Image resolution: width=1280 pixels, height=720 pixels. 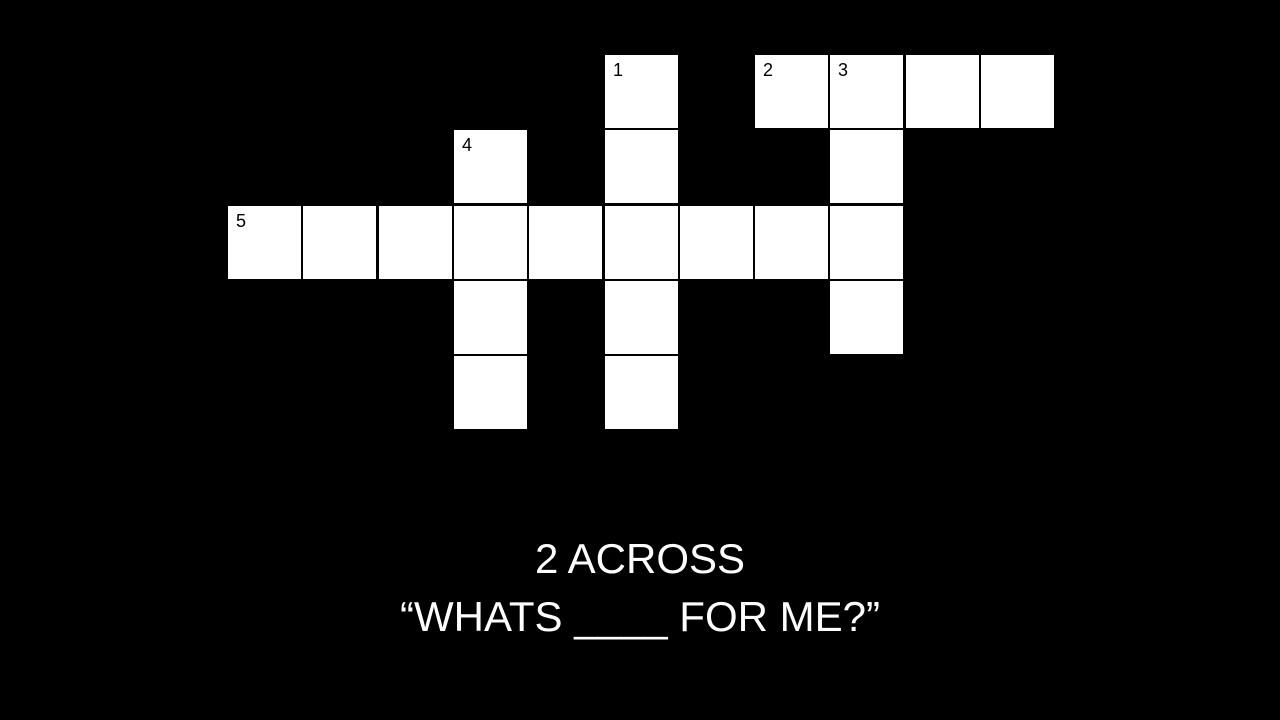 What do you see at coordinates (791, 91) in the screenshot?
I see `grid-cell: 2` at bounding box center [791, 91].